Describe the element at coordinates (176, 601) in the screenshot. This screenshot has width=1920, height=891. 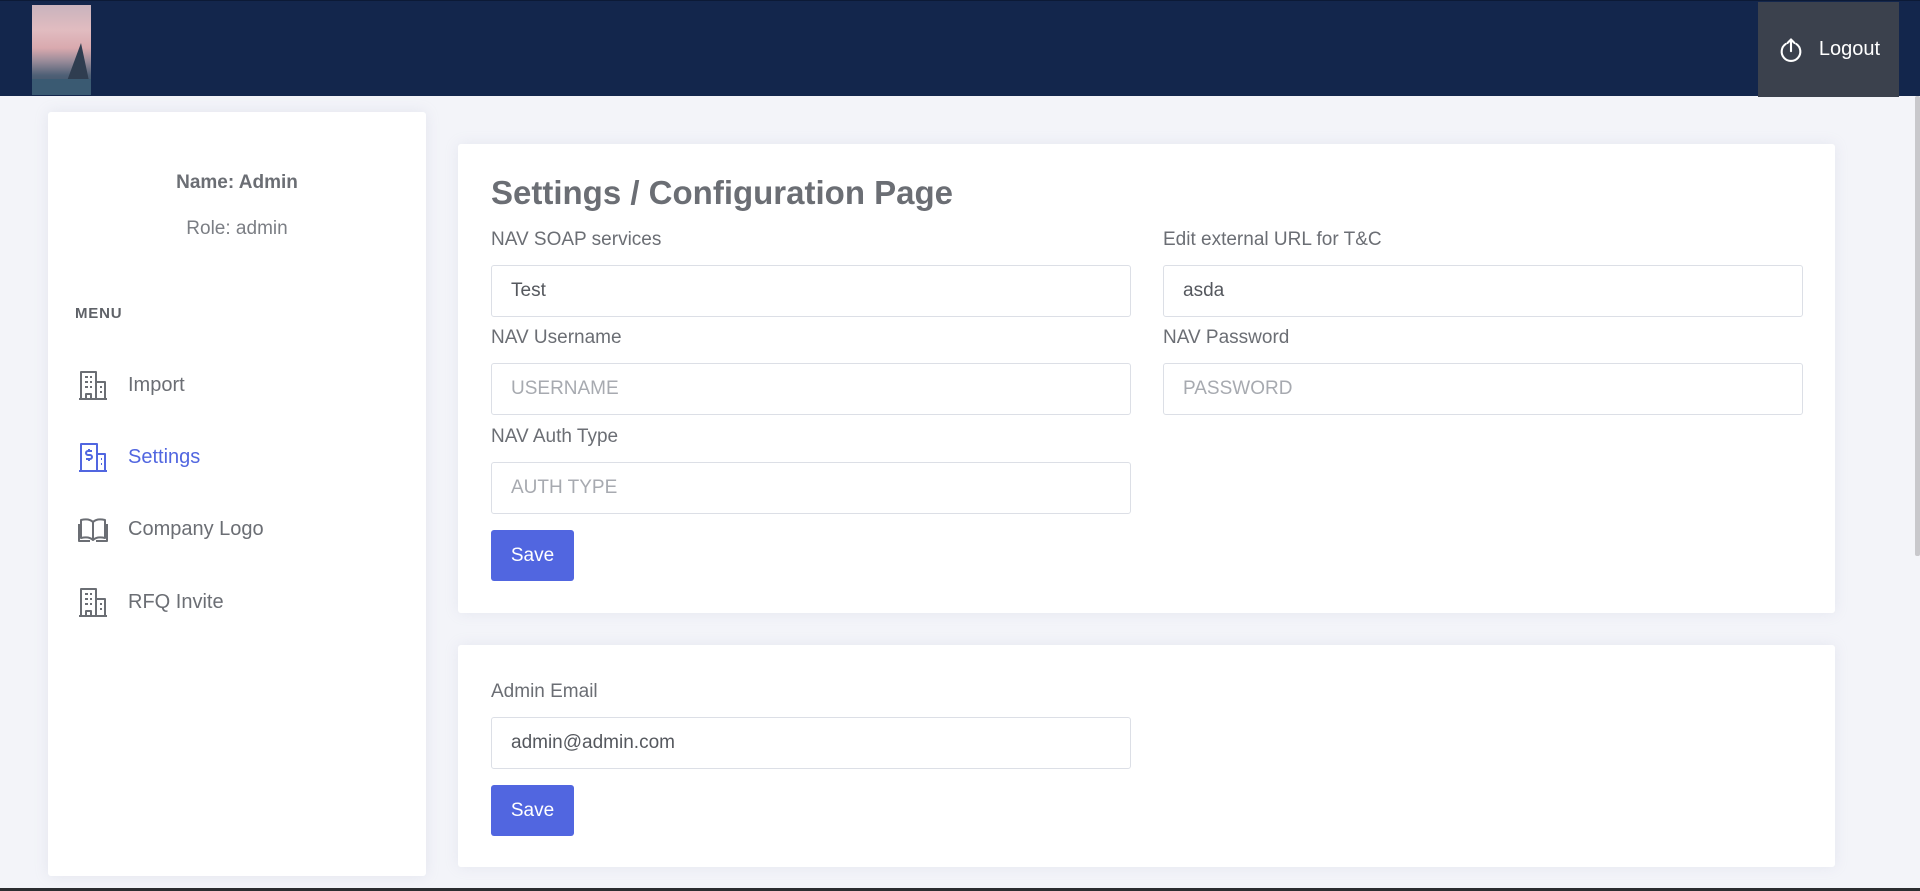
I see `sidebar-item-label: RFQ Invite` at that location.